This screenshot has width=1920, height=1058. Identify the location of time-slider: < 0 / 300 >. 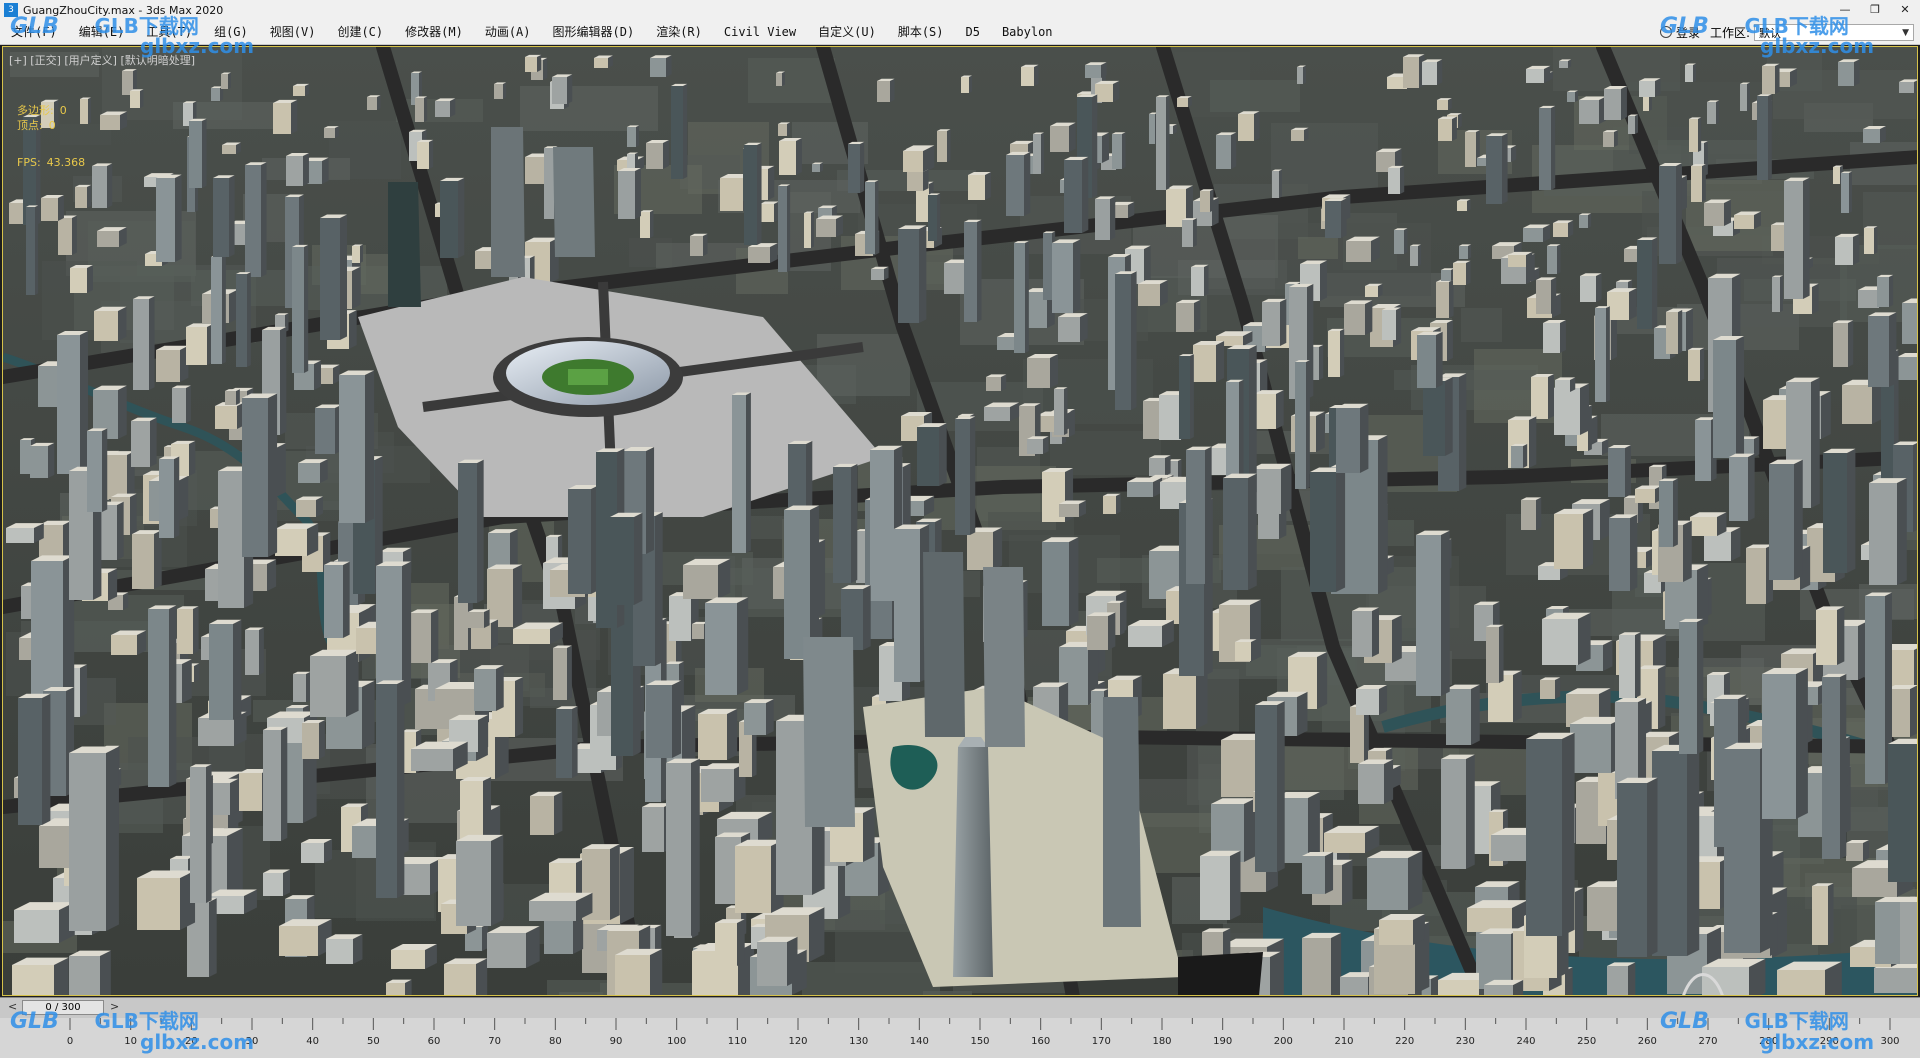
(960, 1007).